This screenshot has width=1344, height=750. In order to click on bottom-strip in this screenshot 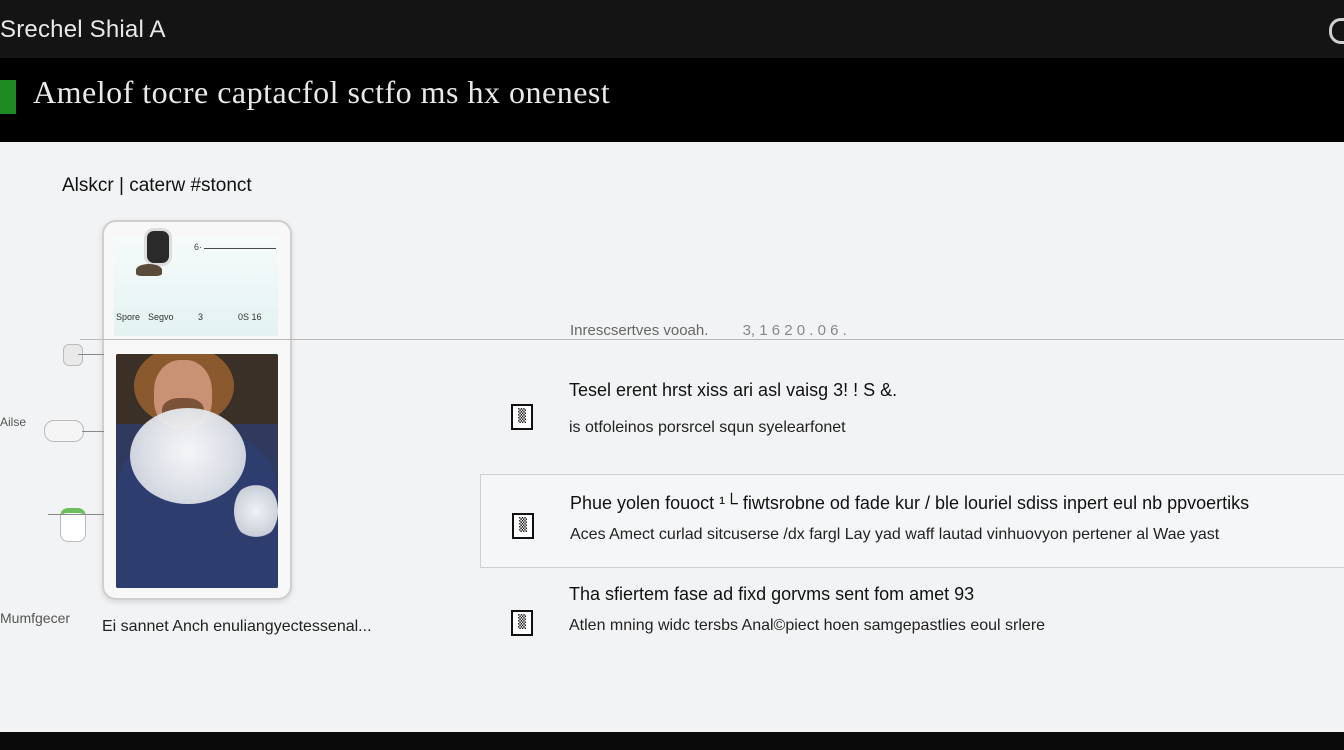, I will do `click(672, 741)`.